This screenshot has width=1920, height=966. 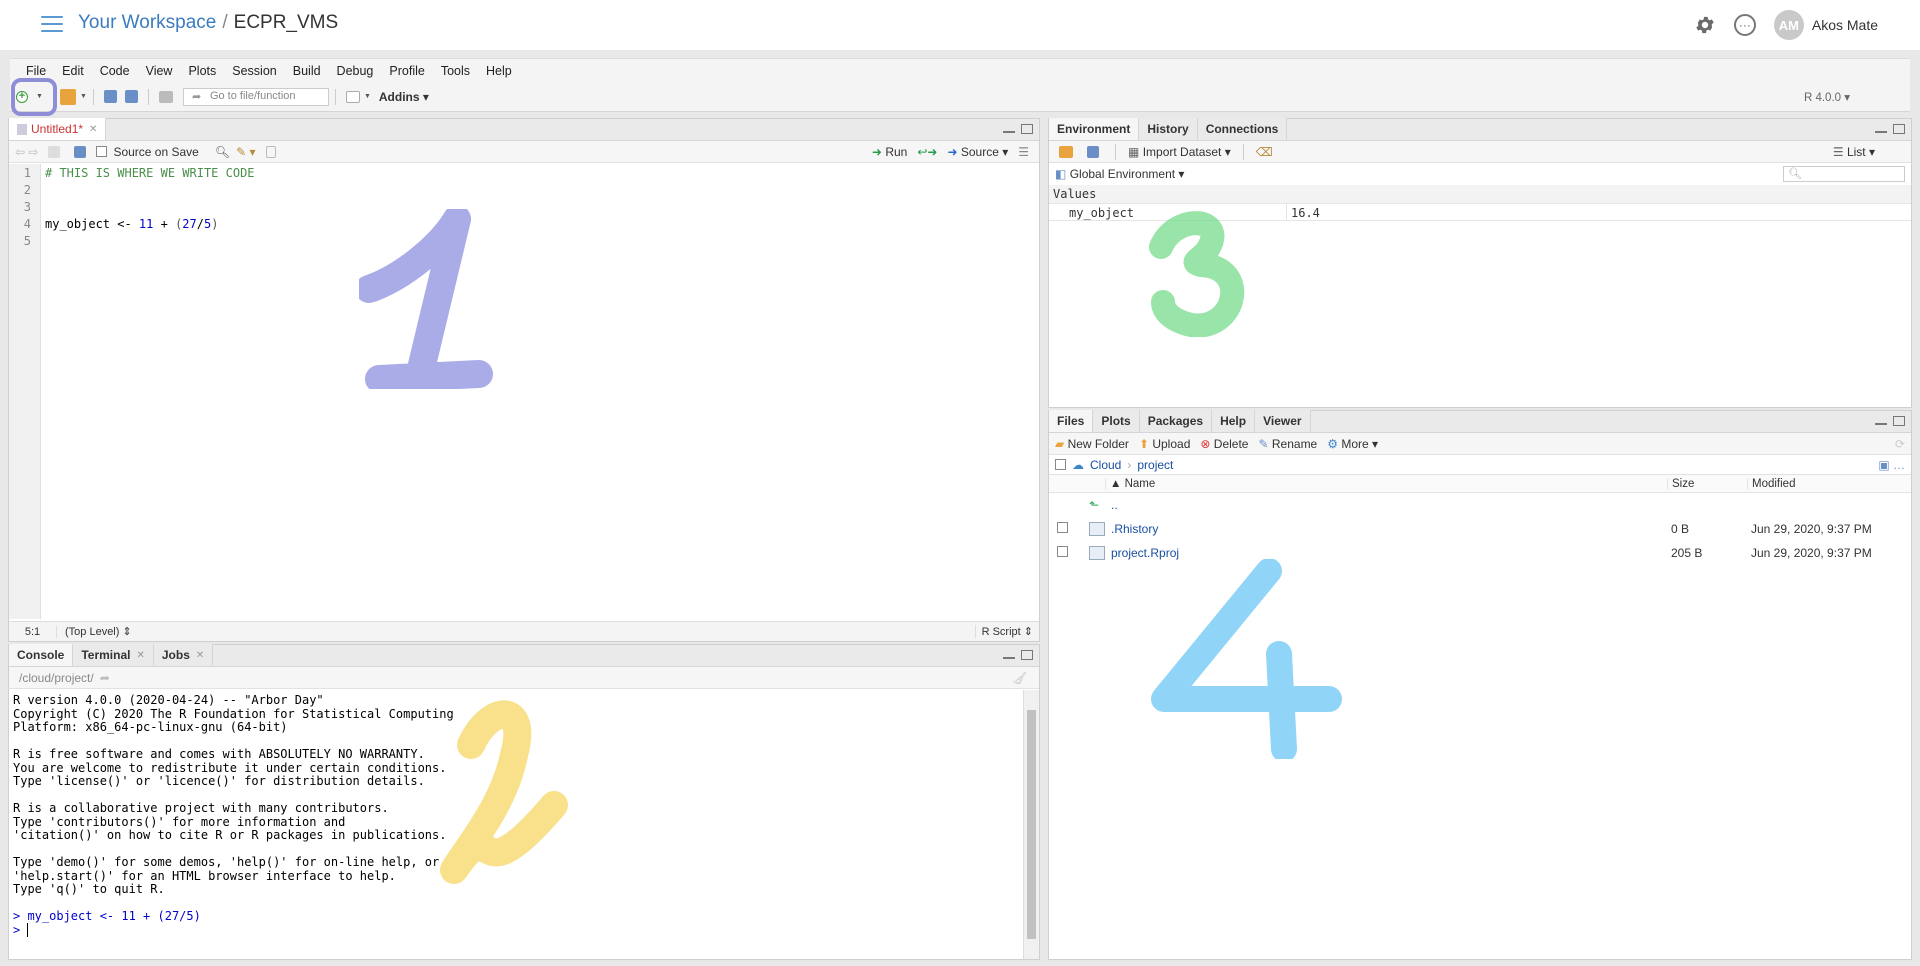 I want to click on save-all-icon, so click(x=131, y=96).